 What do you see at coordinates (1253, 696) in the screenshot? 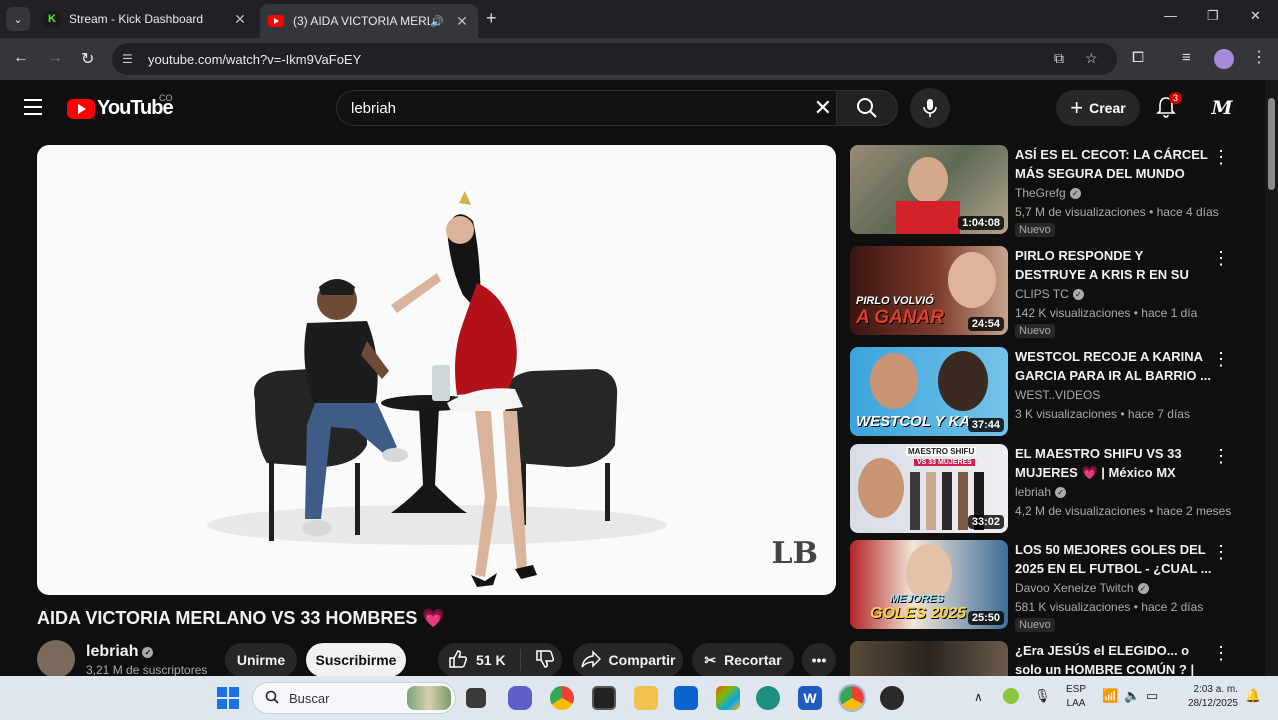
I see `notification-bell-icon: 🔔` at bounding box center [1253, 696].